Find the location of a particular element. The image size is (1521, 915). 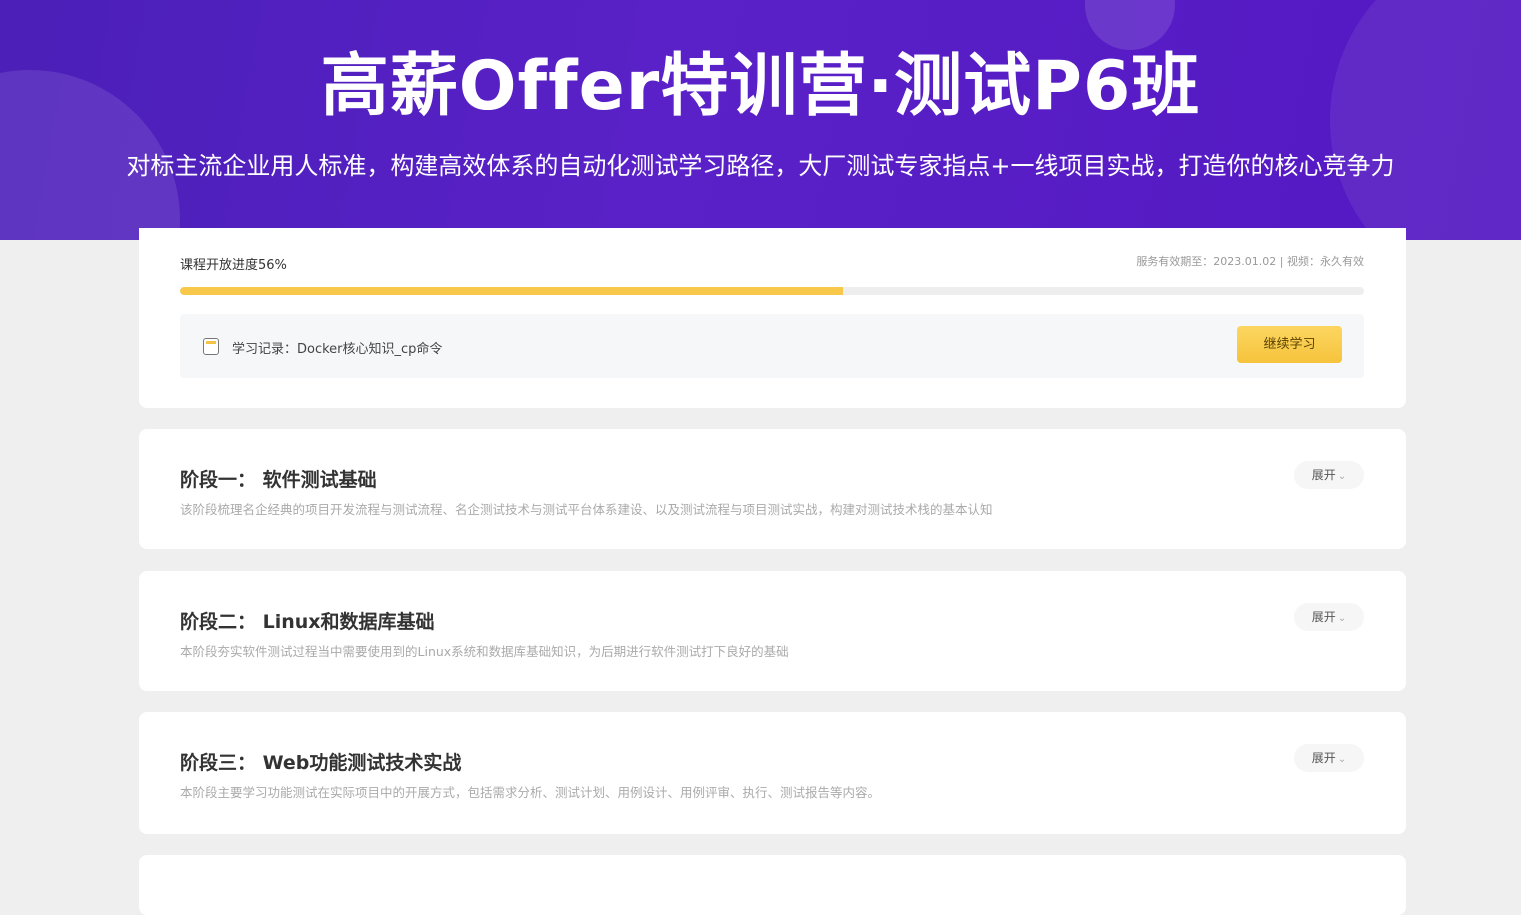

progress-label: 课程开放进度56% is located at coordinates (233, 265).